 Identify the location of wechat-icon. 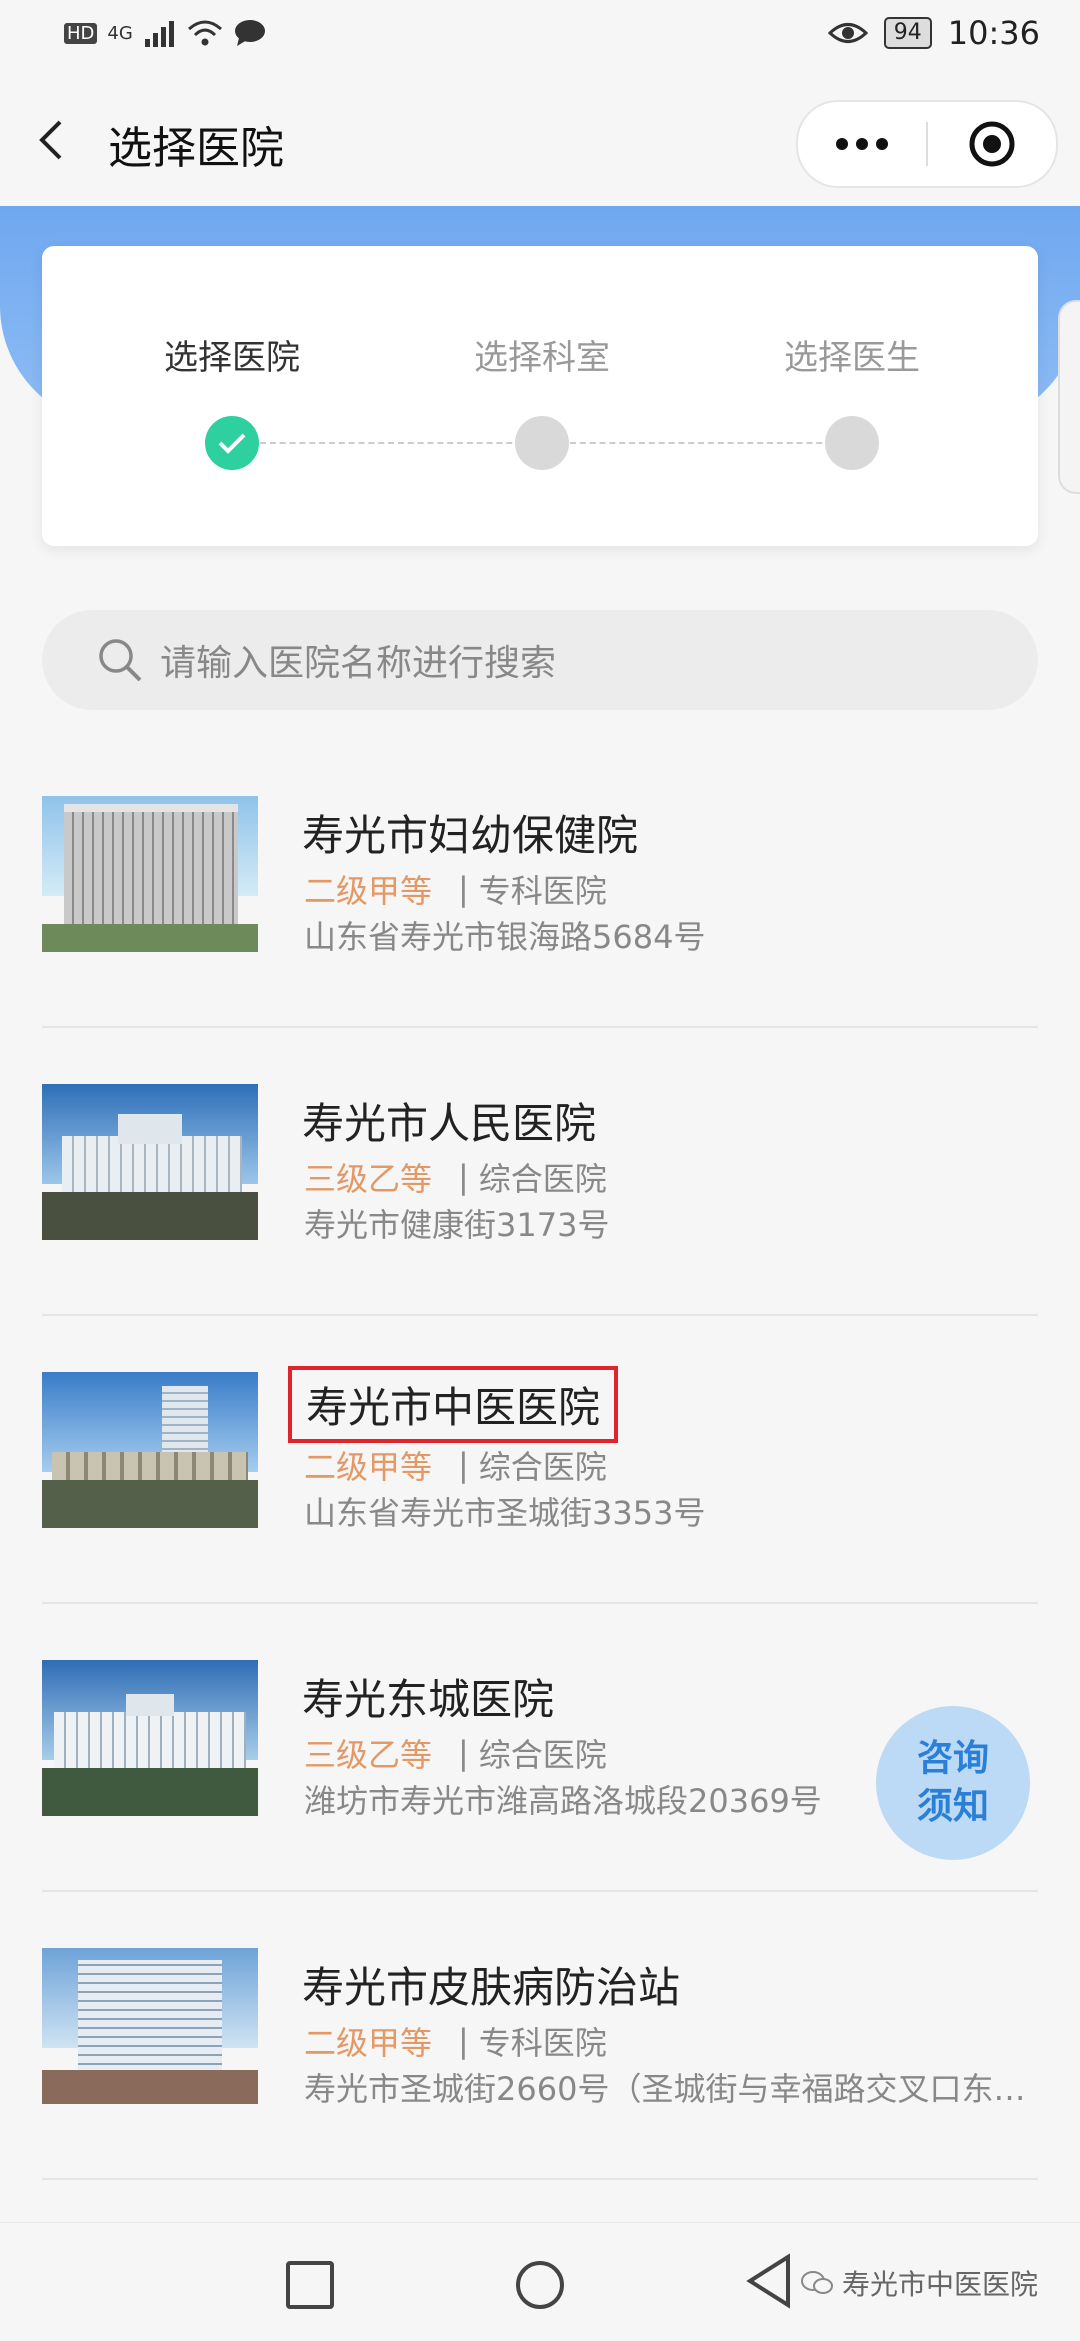
(817, 2282).